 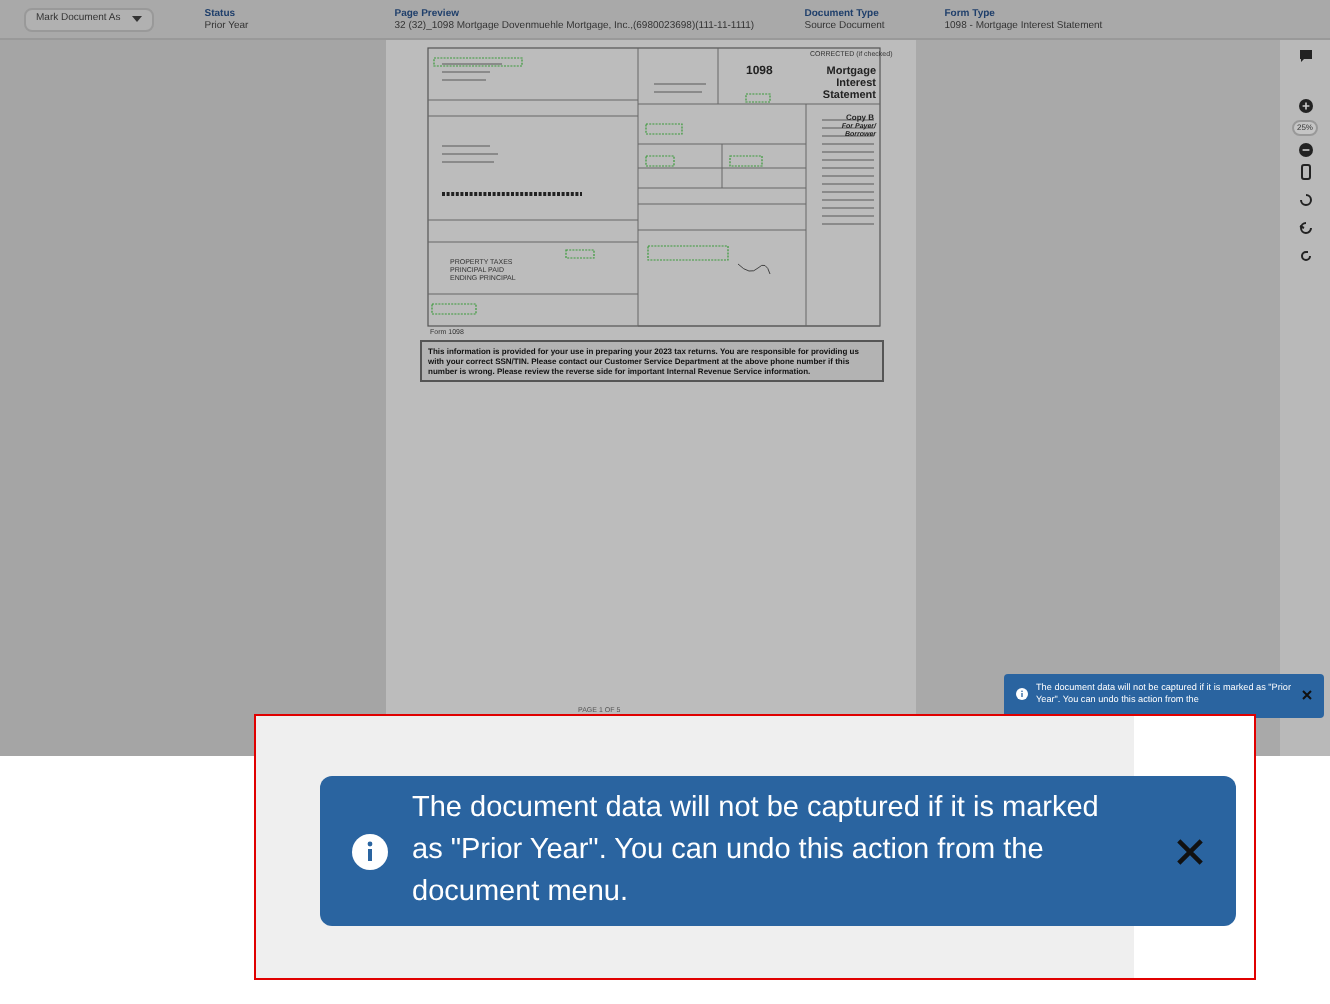 I want to click on zoom-out-icon, so click(x=1305, y=150).